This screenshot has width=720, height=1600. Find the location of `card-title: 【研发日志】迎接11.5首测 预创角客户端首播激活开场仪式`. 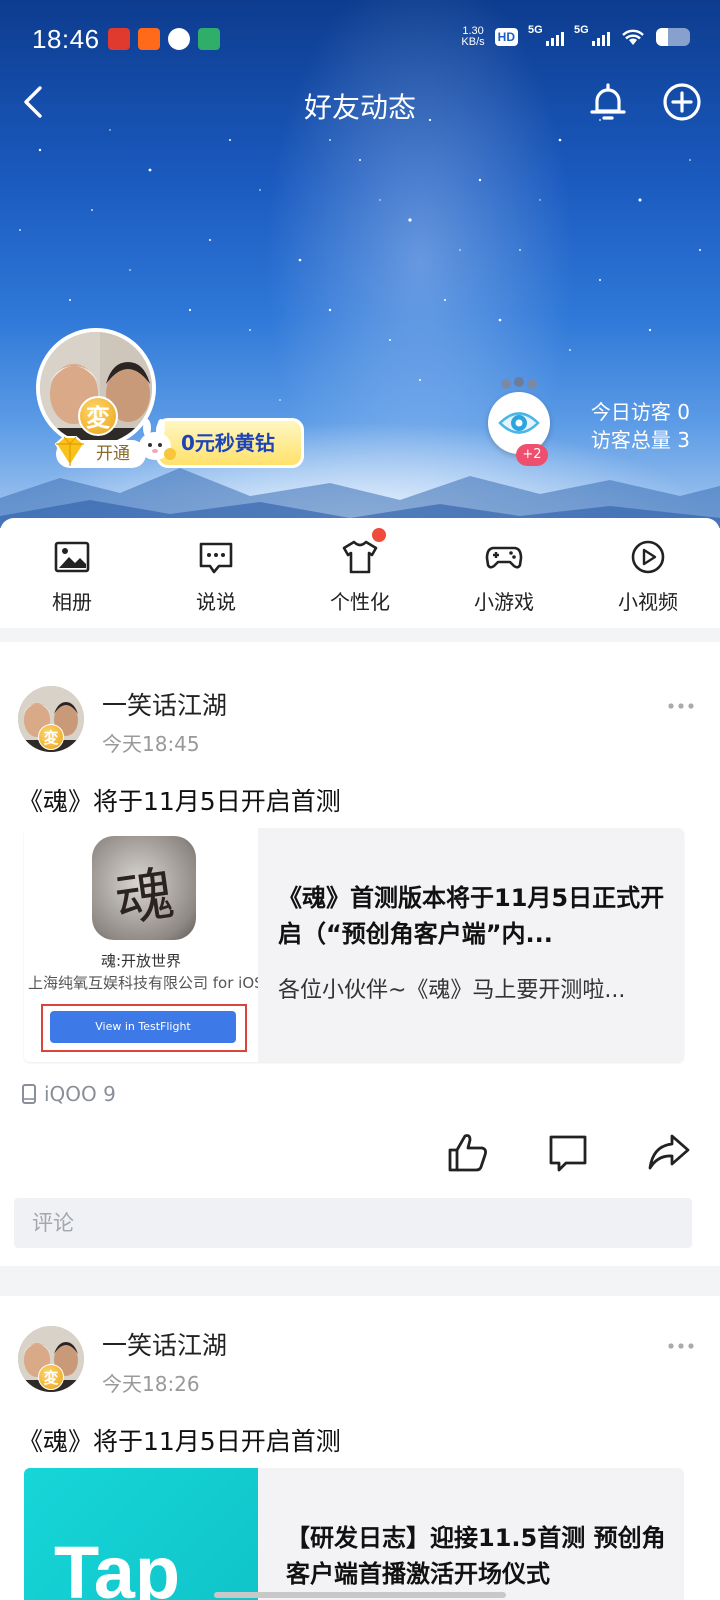

card-title: 【研发日志】迎接11.5首测 预创角客户端首播激活开场仪式 is located at coordinates (476, 1556).